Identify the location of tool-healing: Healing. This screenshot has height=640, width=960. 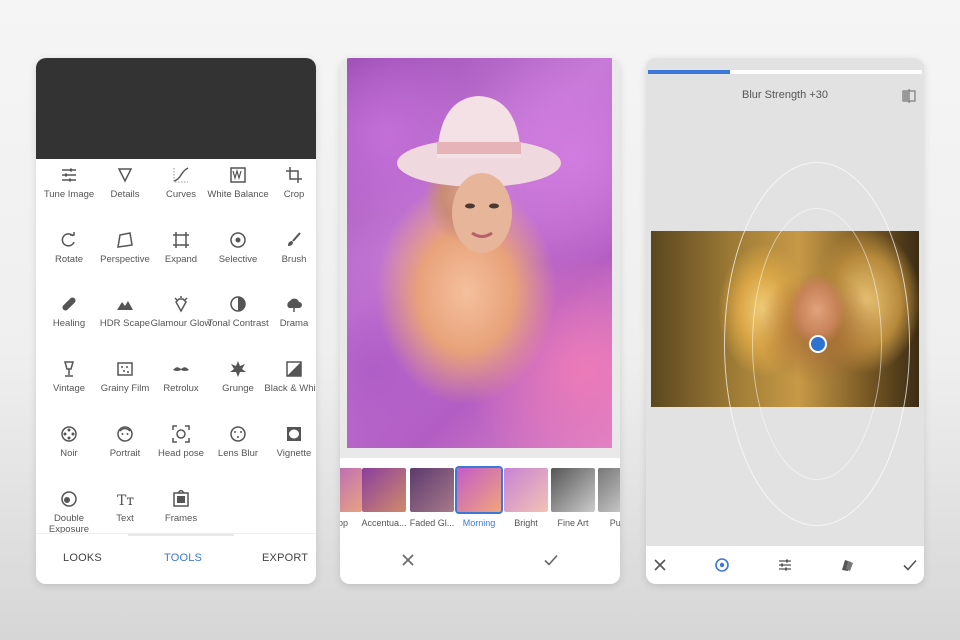
(69, 316).